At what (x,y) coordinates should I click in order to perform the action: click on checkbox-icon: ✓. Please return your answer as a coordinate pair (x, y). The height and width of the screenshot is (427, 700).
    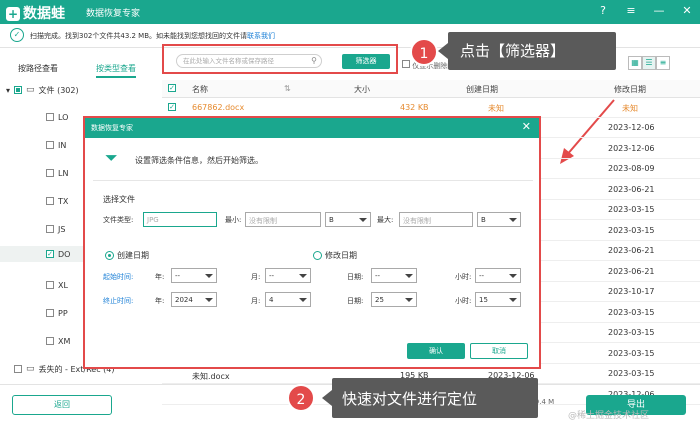
    Looking at the image, I should click on (50, 254).